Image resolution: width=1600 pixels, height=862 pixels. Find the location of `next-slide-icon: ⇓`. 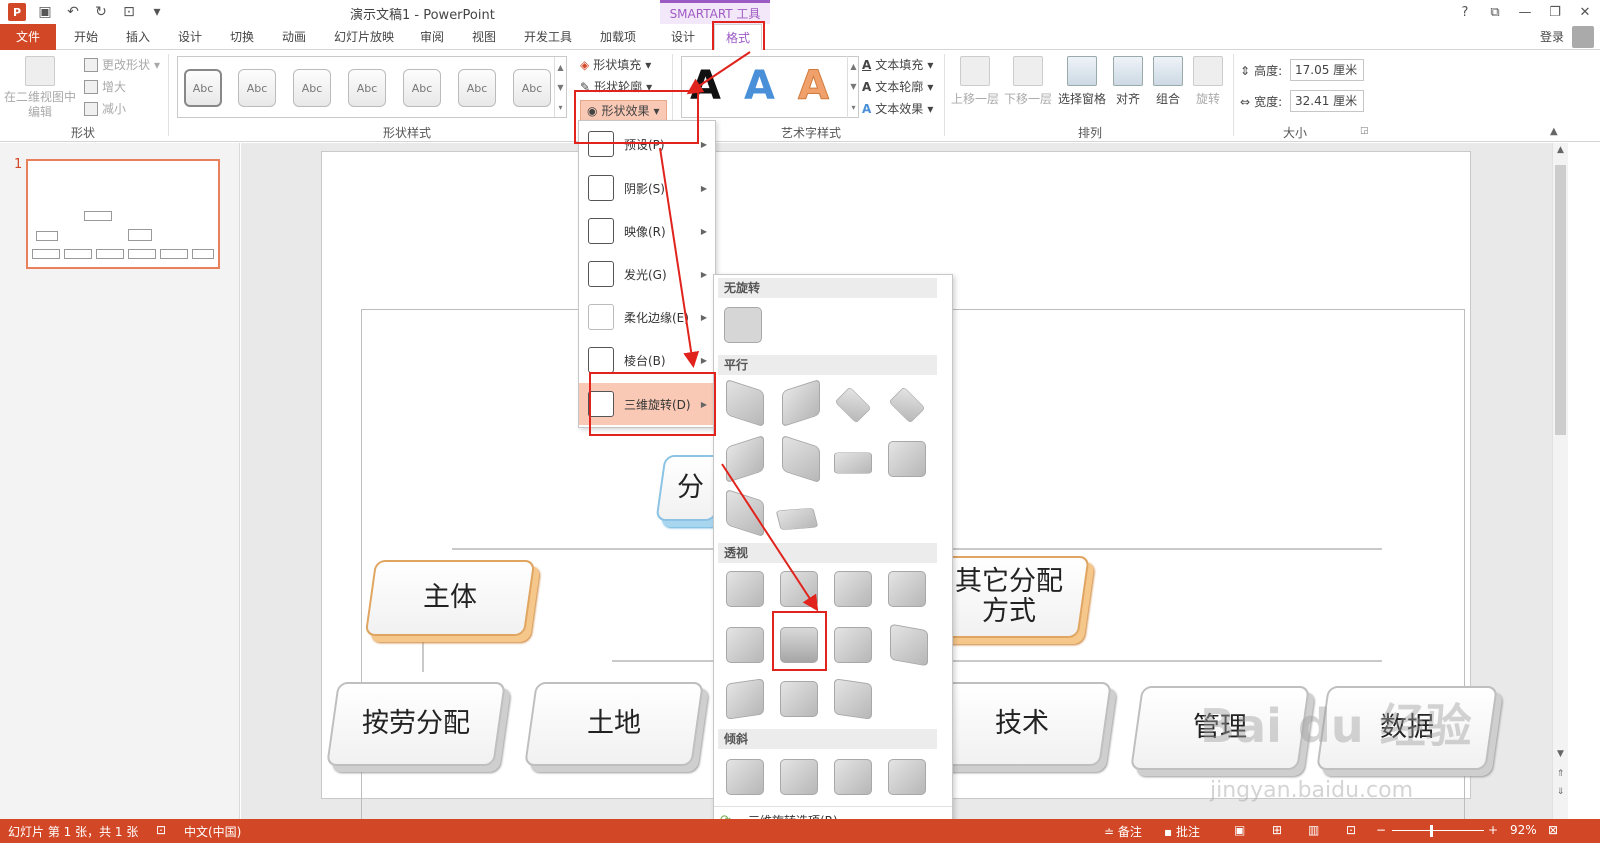

next-slide-icon: ⇓ is located at coordinates (1560, 792).